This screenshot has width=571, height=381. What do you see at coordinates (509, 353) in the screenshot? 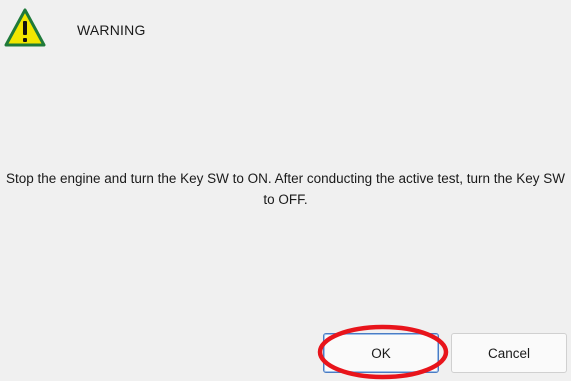
I see `cancel-button: Cancel` at bounding box center [509, 353].